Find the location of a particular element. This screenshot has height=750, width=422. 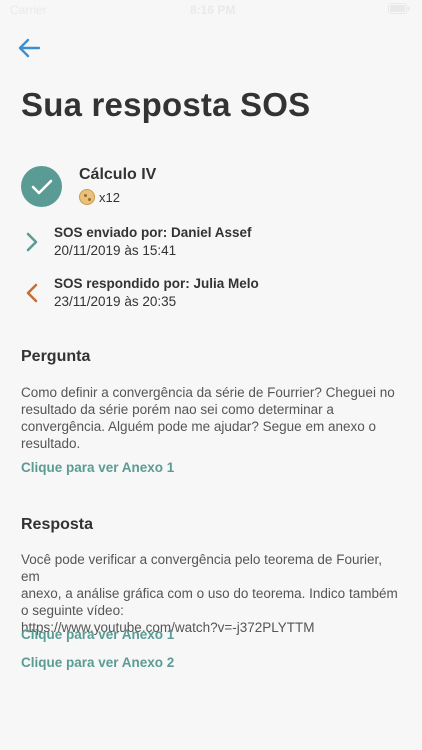

answer-line: o seguinte vídeo: is located at coordinates (72, 610).